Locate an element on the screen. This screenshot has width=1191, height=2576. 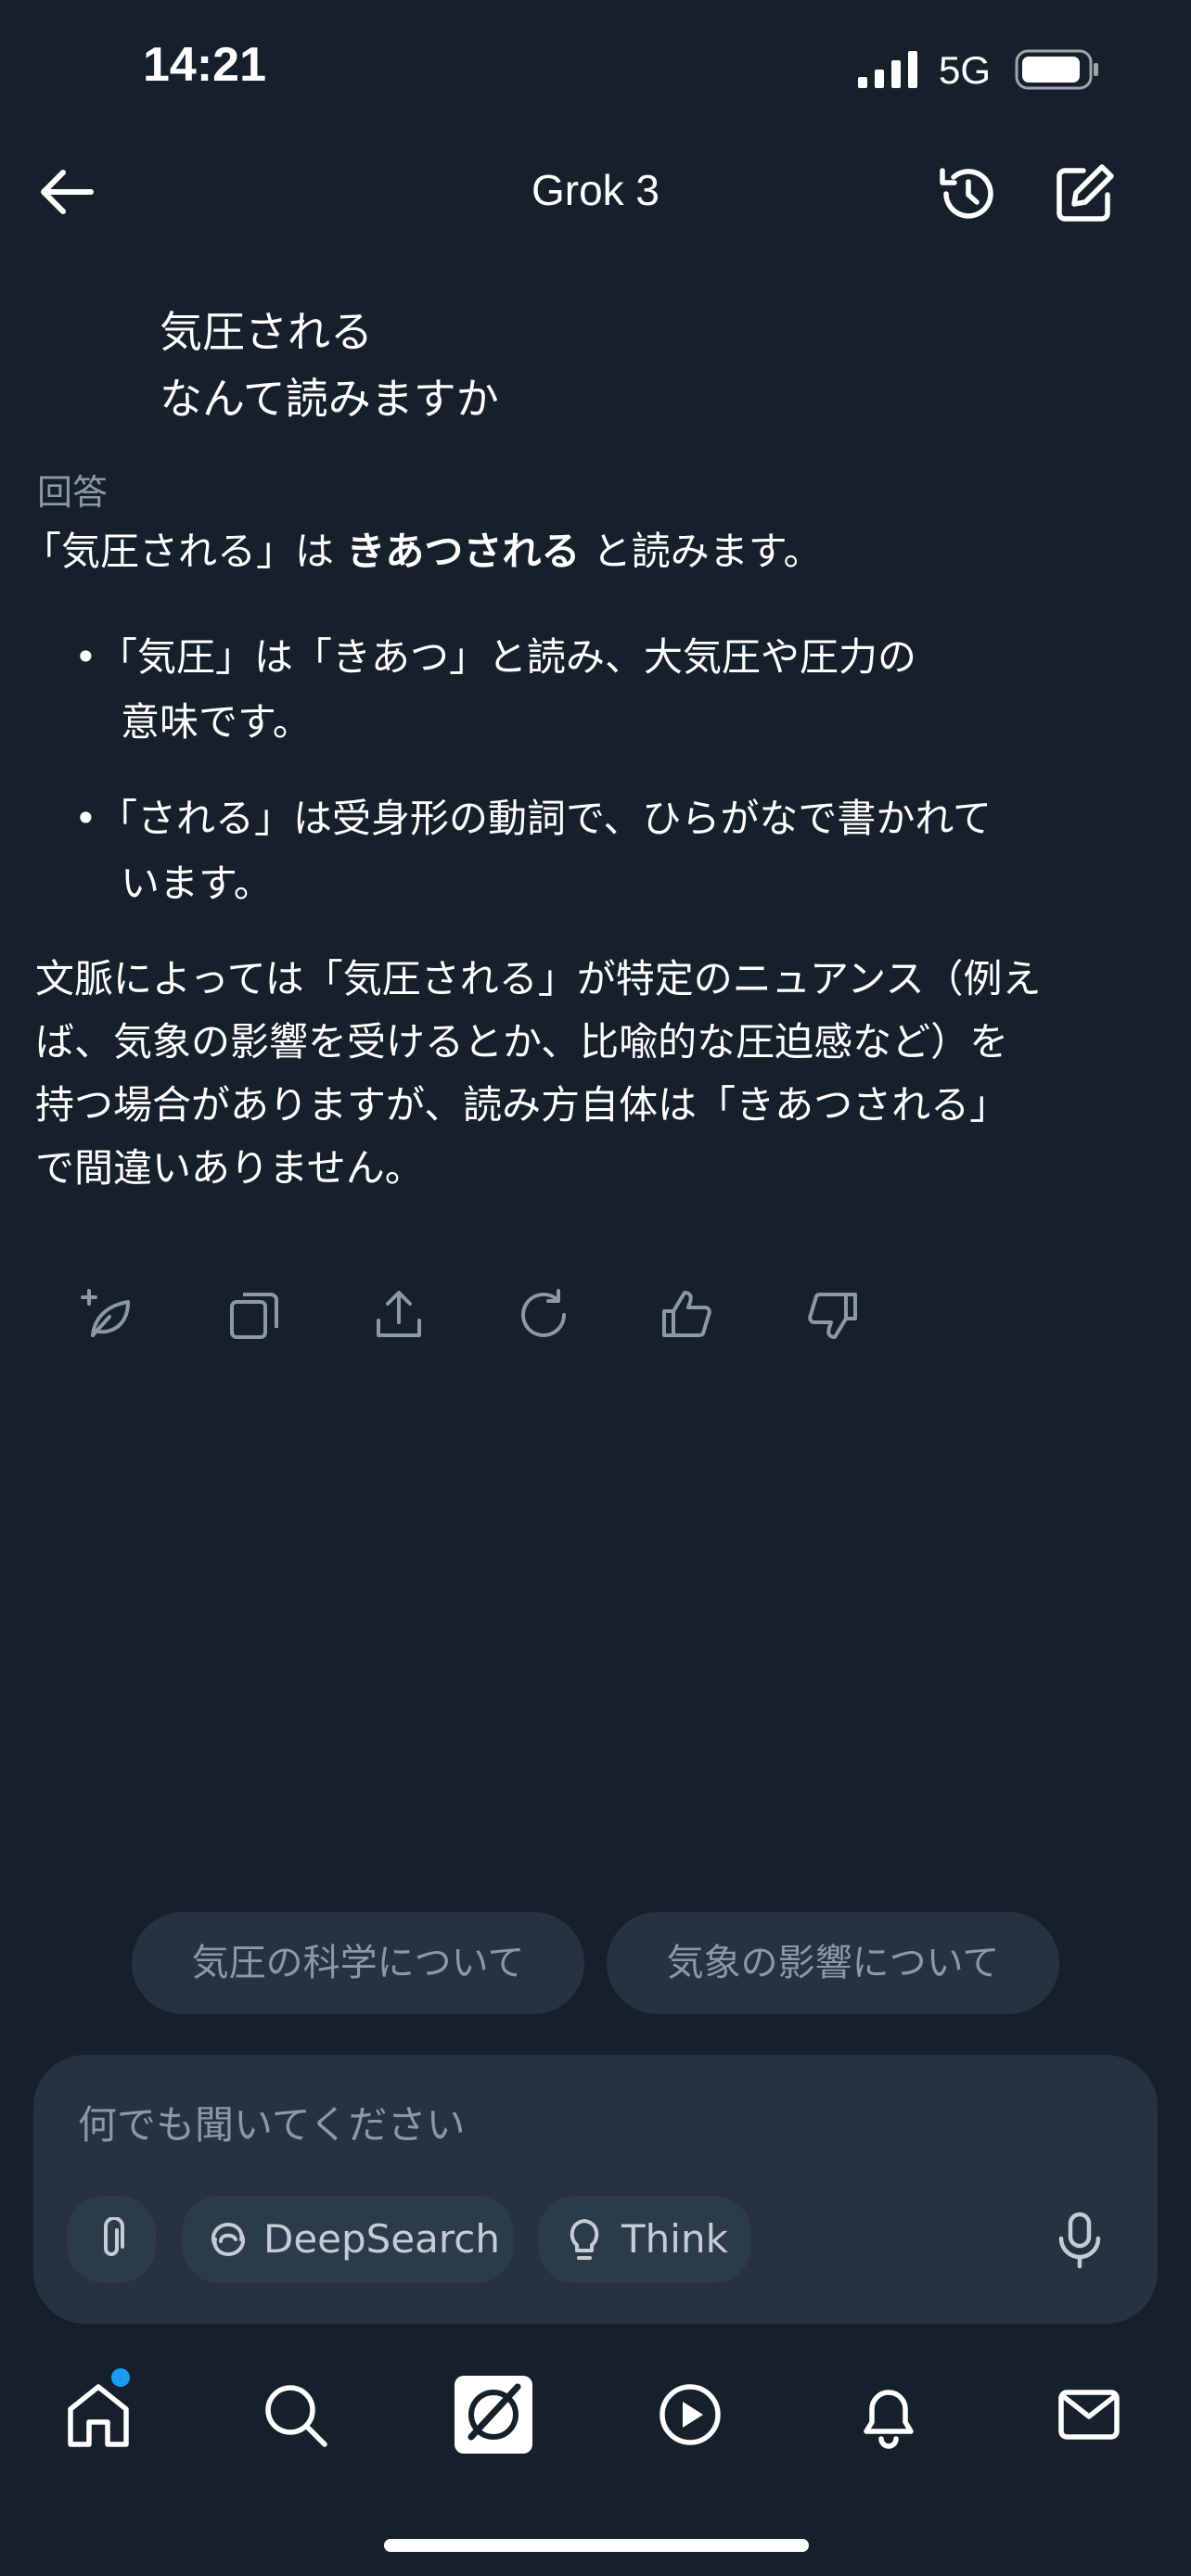
new-chat-edit-icon is located at coordinates (1084, 193).